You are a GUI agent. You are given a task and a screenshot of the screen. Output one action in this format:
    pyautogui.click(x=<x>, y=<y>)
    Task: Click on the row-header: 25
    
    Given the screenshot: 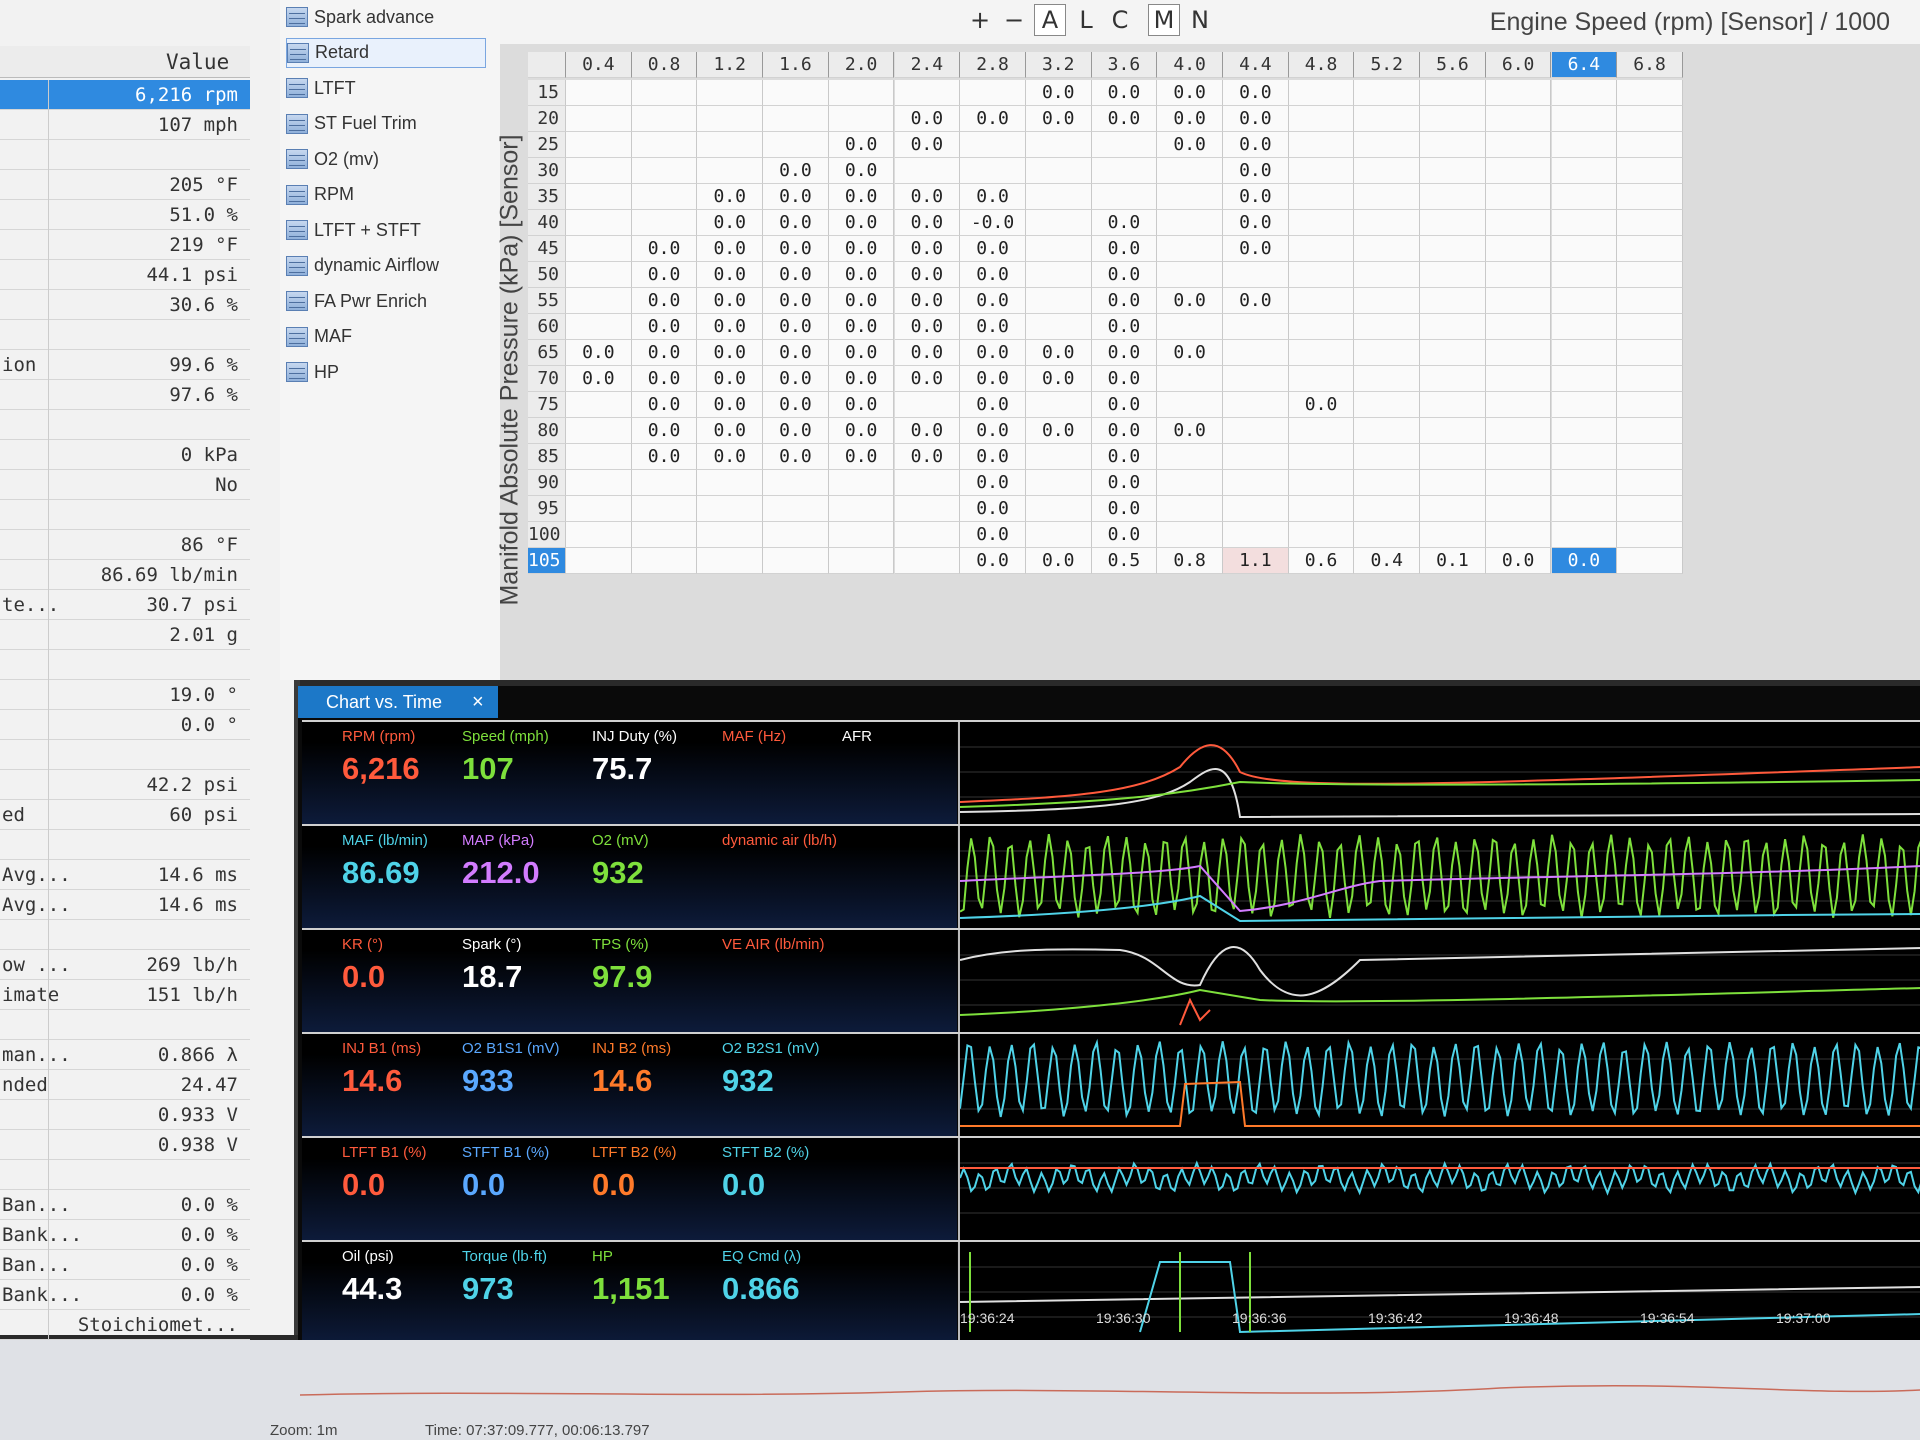 What is the action you would take?
    pyautogui.click(x=547, y=145)
    